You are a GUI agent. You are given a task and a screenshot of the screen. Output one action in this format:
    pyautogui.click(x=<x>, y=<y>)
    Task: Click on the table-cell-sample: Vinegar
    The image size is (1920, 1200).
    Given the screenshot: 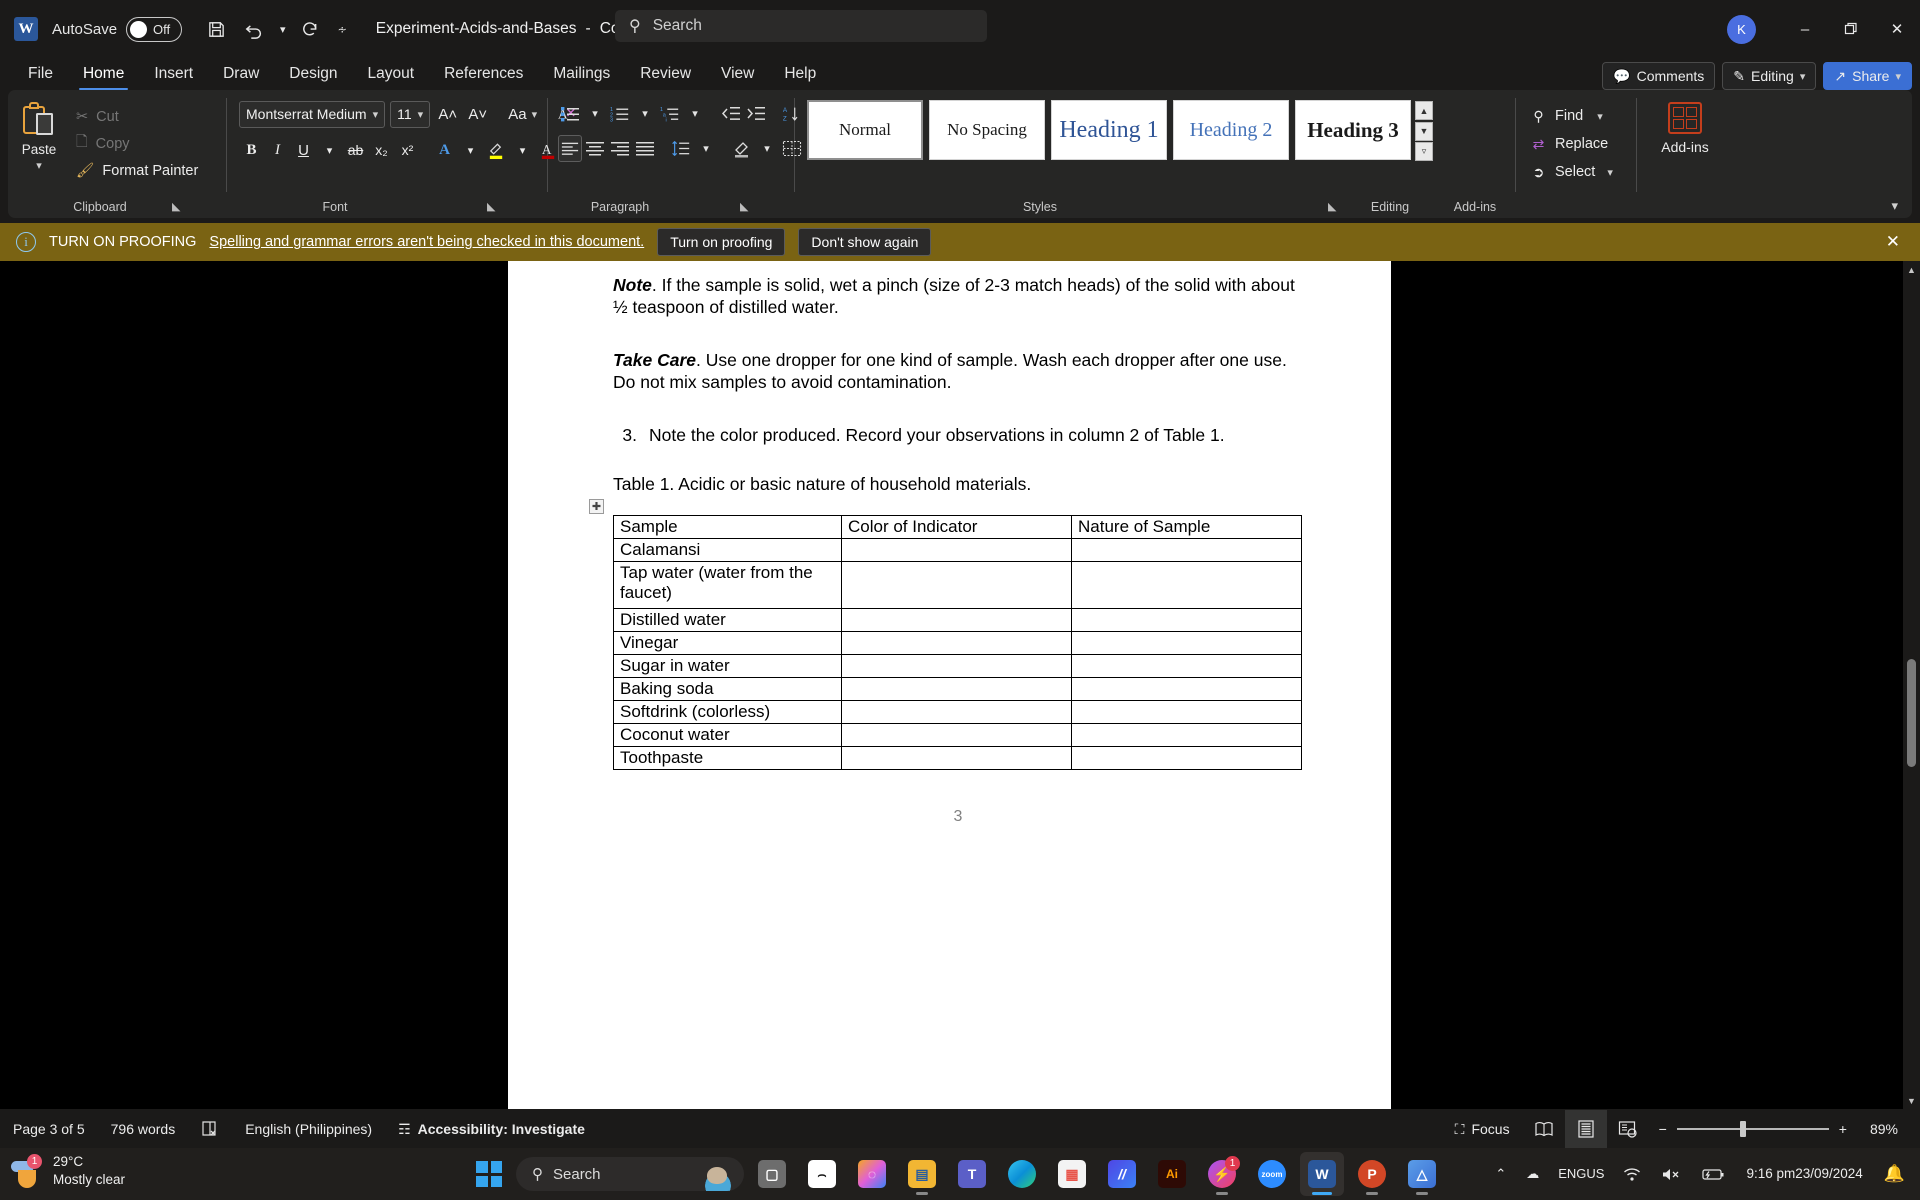 What is the action you would take?
    pyautogui.click(x=727, y=643)
    